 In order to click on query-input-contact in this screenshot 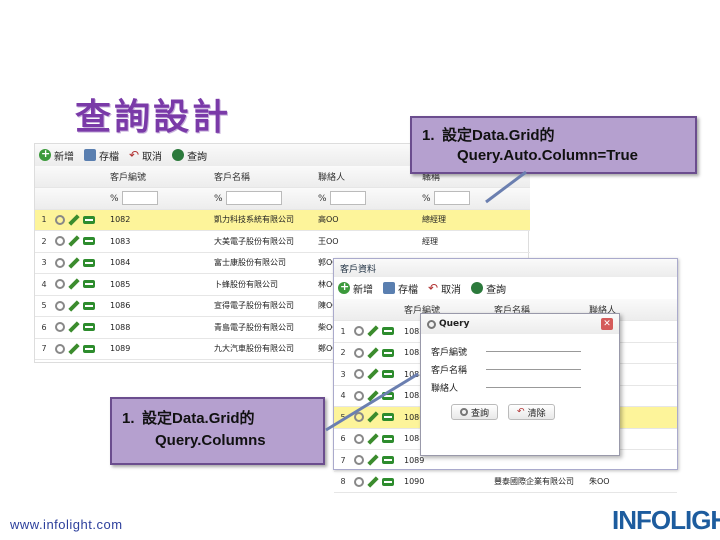, I will do `click(348, 198)`.